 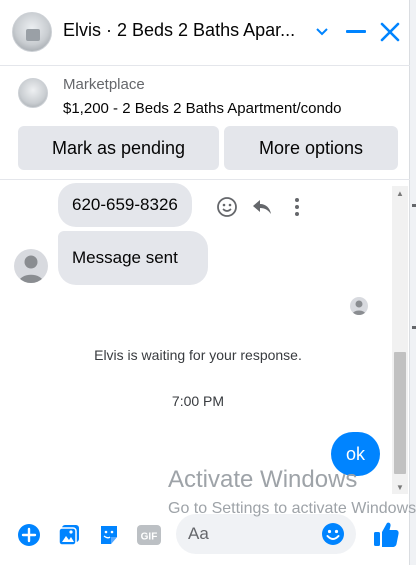 I want to click on plus-icon, so click(x=29, y=535).